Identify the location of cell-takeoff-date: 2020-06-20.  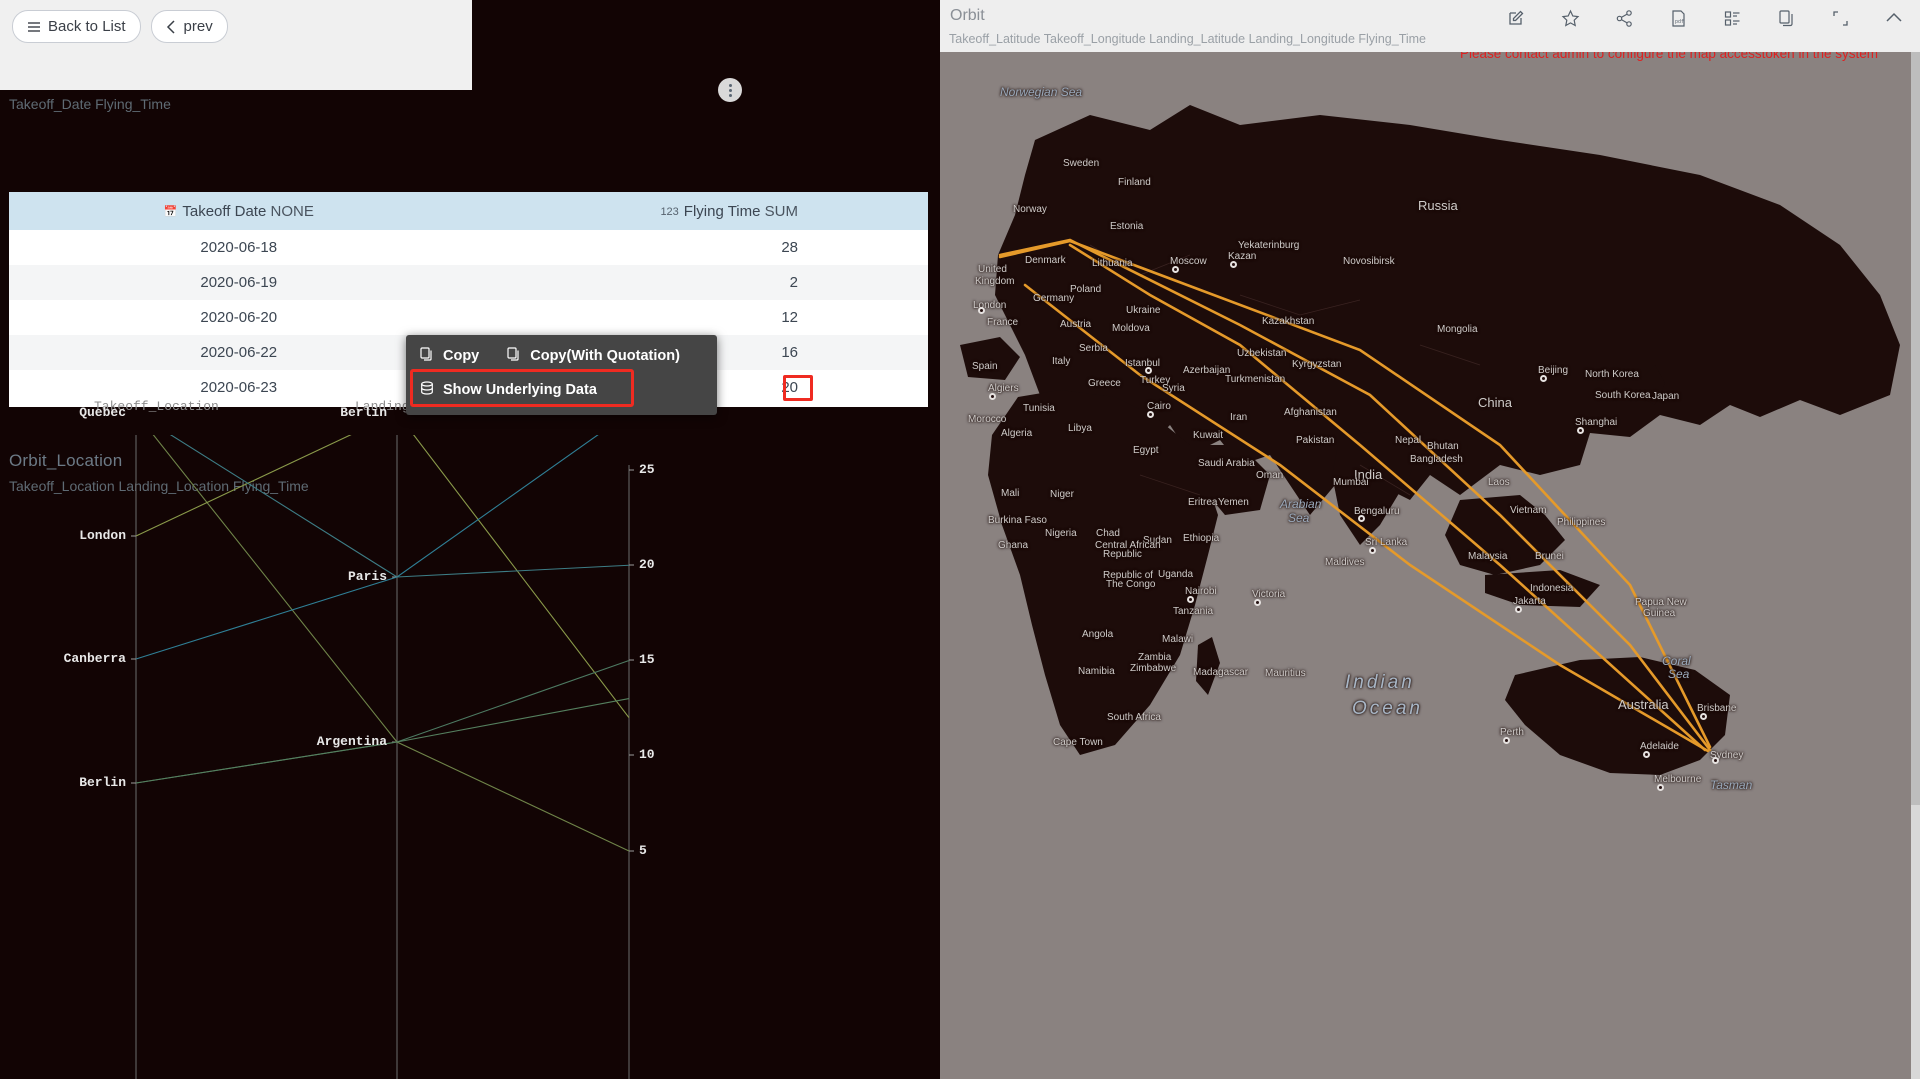
(239, 317).